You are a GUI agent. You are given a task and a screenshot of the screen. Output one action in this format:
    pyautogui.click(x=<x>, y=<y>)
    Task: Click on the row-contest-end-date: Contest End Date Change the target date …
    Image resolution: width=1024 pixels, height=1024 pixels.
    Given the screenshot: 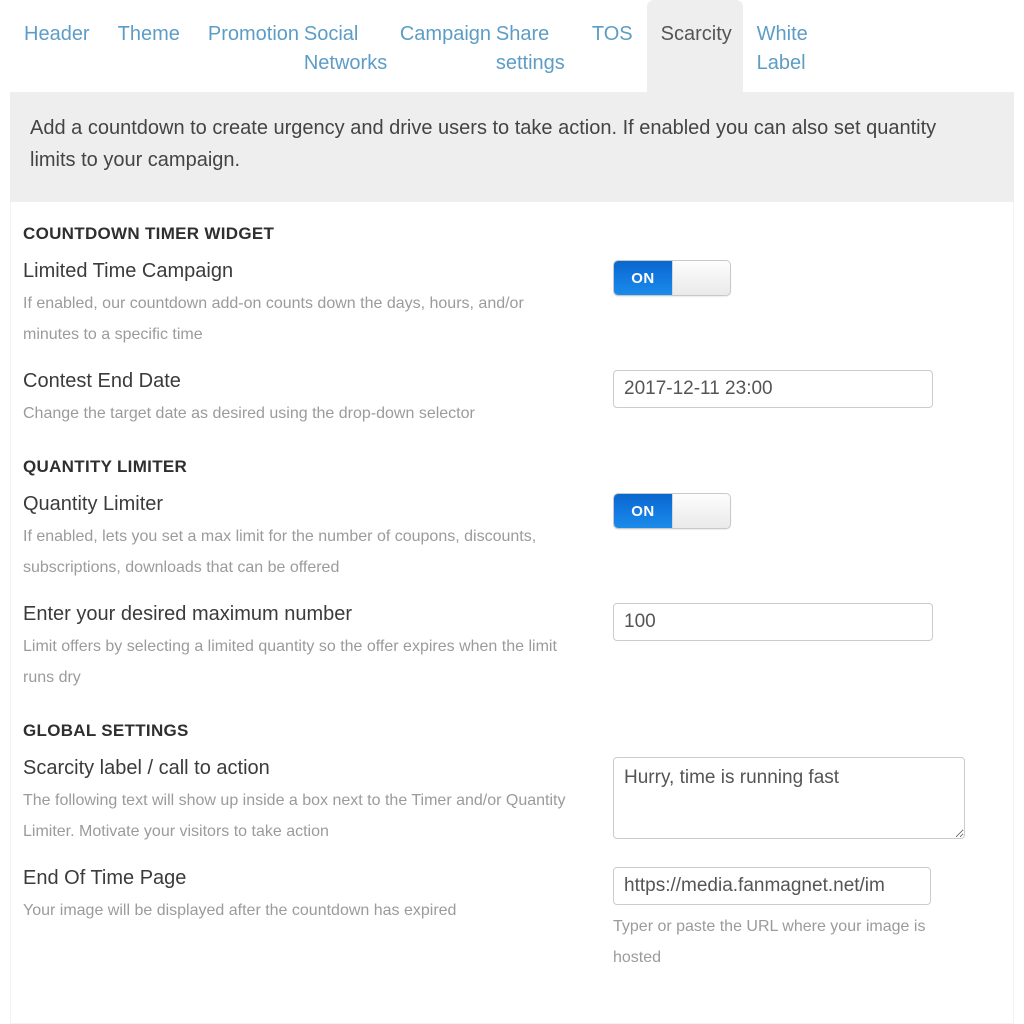 What is the action you would take?
    pyautogui.click(x=512, y=398)
    